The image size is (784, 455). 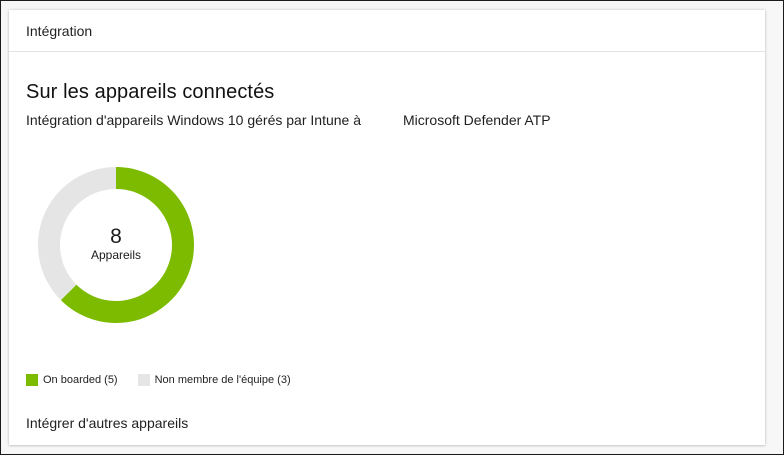 I want to click on card-header-title: Intégration, so click(x=59, y=30).